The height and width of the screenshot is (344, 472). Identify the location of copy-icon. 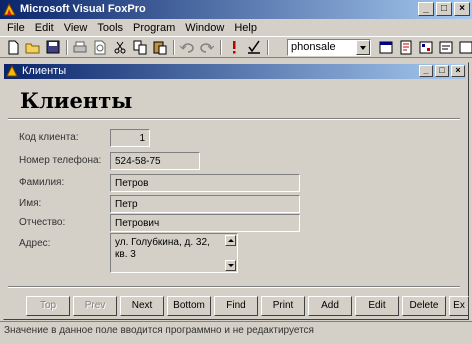
(140, 47).